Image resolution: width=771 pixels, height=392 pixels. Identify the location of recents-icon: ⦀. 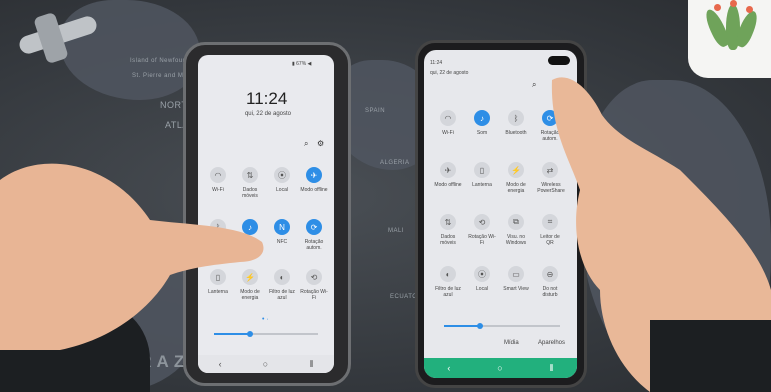
(311, 364).